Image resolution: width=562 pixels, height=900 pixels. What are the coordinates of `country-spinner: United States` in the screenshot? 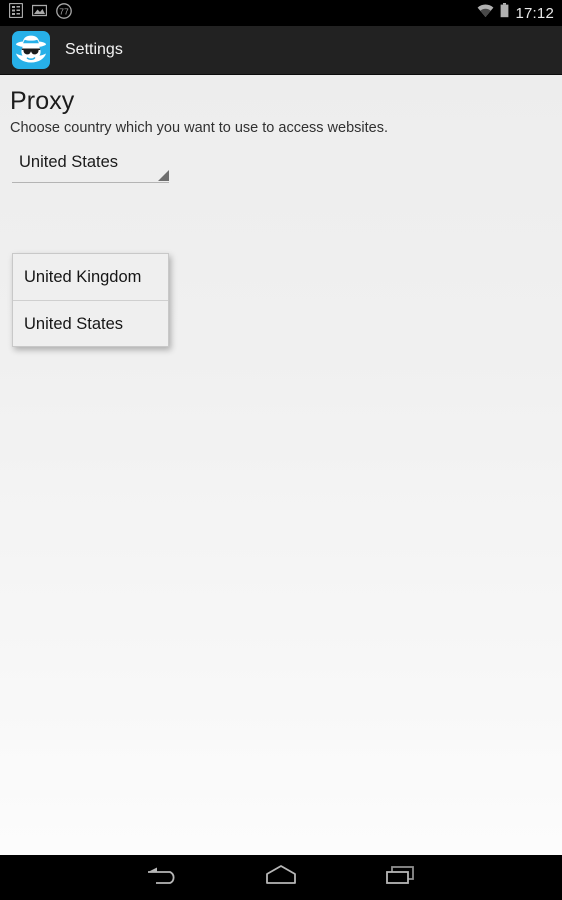 It's located at (90, 167).